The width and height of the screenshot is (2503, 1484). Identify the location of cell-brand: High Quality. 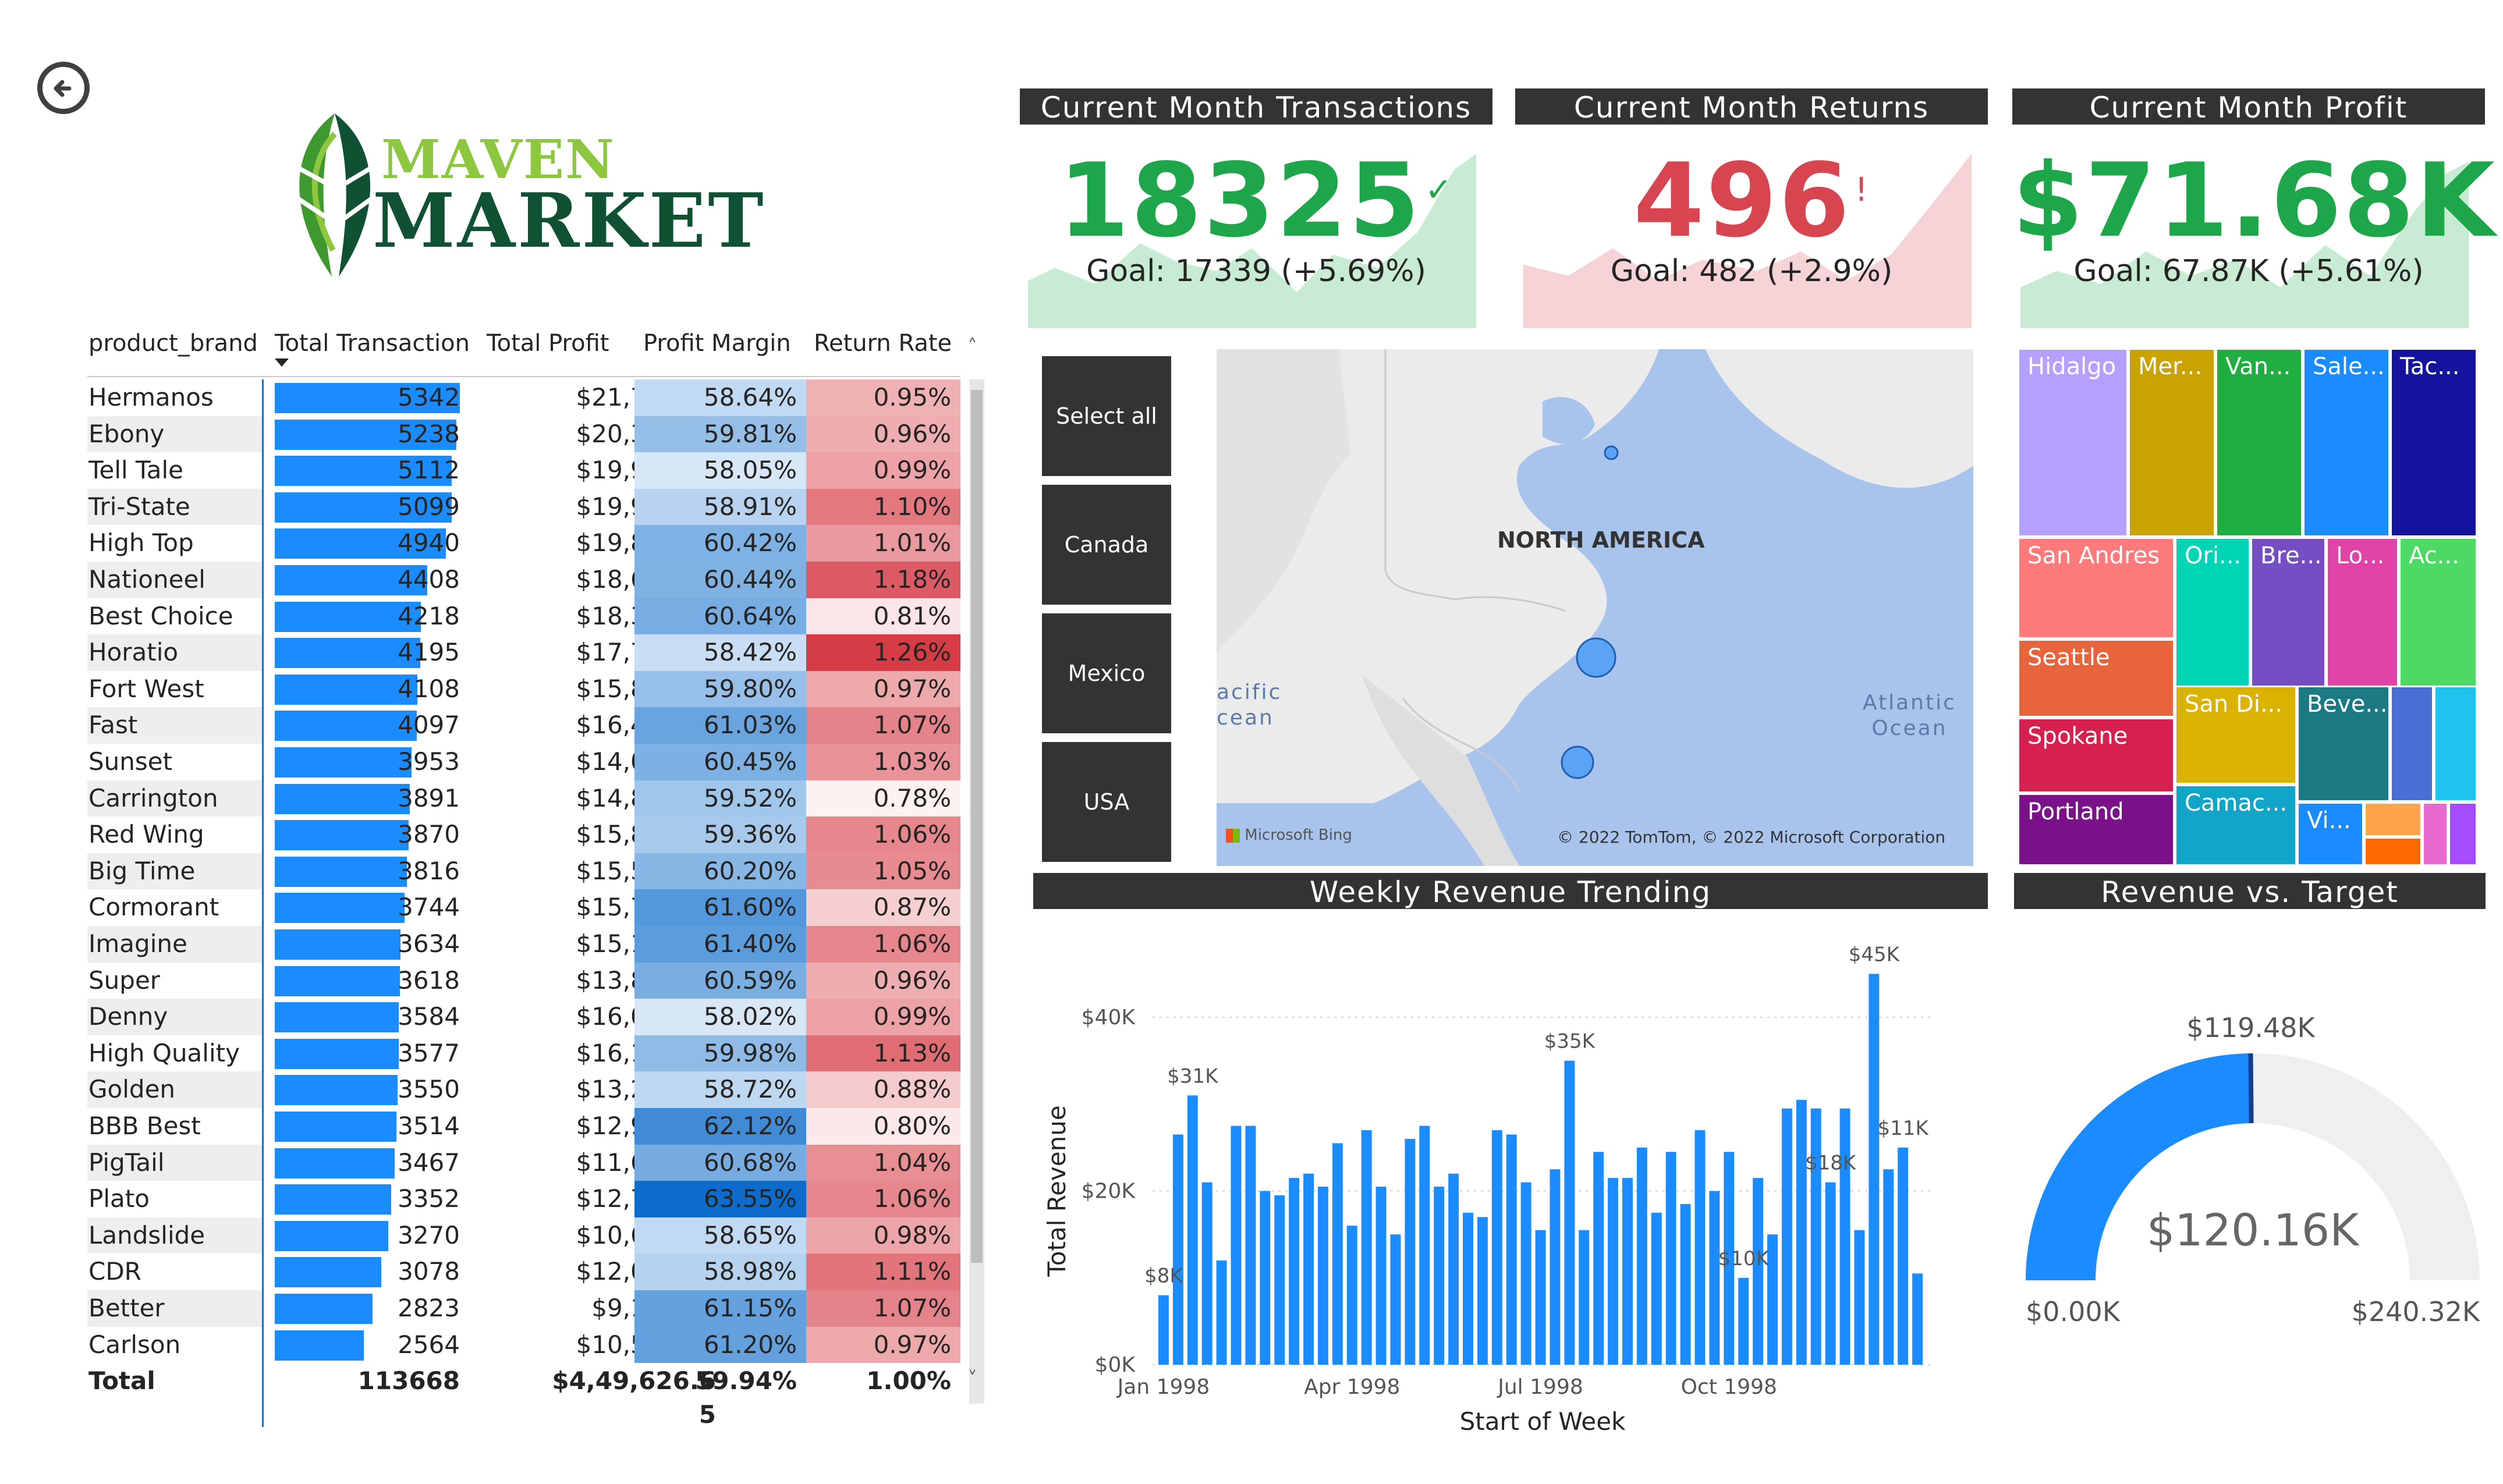
(164, 1052).